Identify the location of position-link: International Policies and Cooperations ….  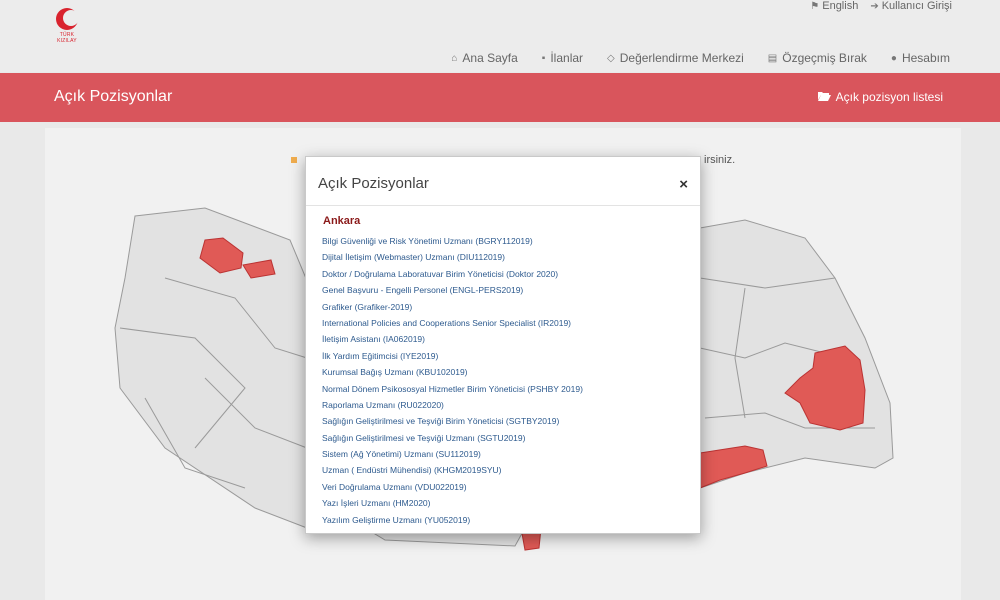
(452, 323).